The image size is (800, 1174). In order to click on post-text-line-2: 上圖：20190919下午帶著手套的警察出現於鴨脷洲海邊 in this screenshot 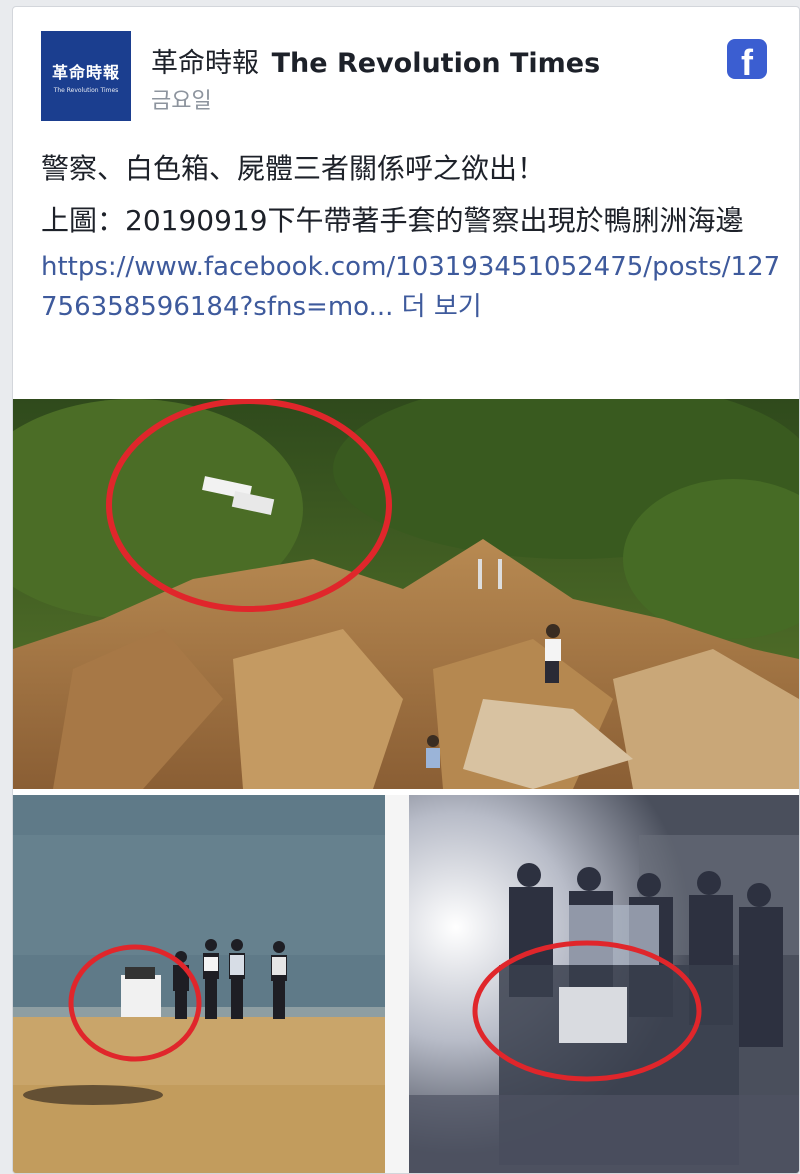, I will do `click(392, 220)`.